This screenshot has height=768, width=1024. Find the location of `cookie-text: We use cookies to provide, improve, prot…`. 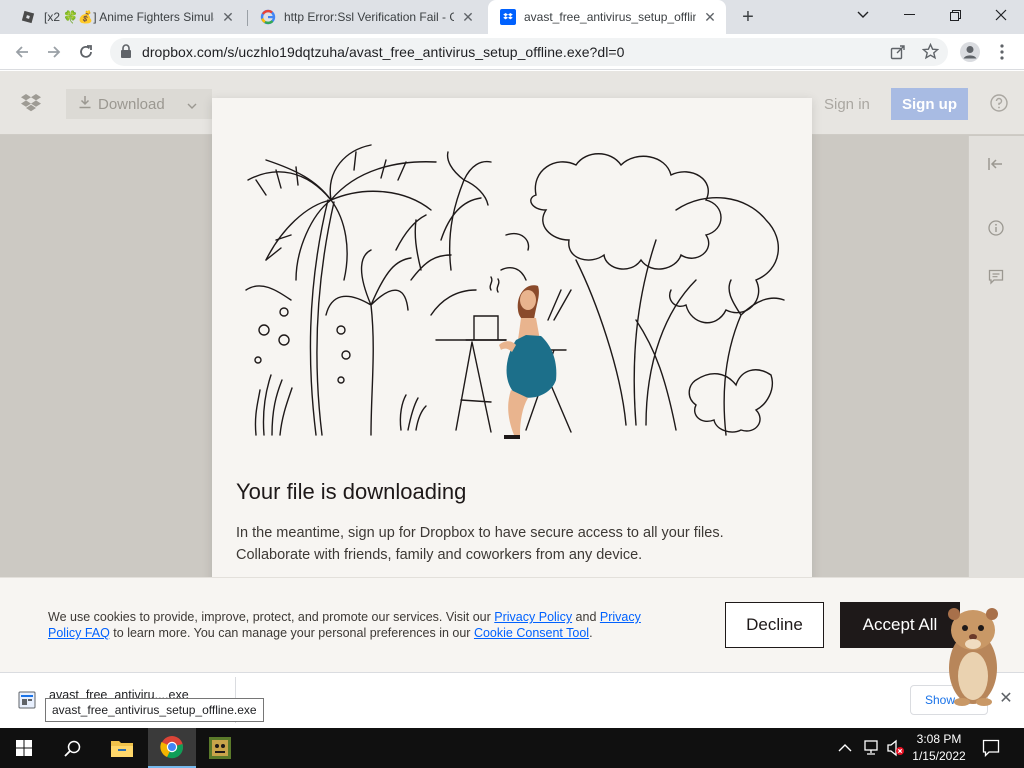

cookie-text: We use cookies to provide, improve, prot… is located at coordinates (358, 625).